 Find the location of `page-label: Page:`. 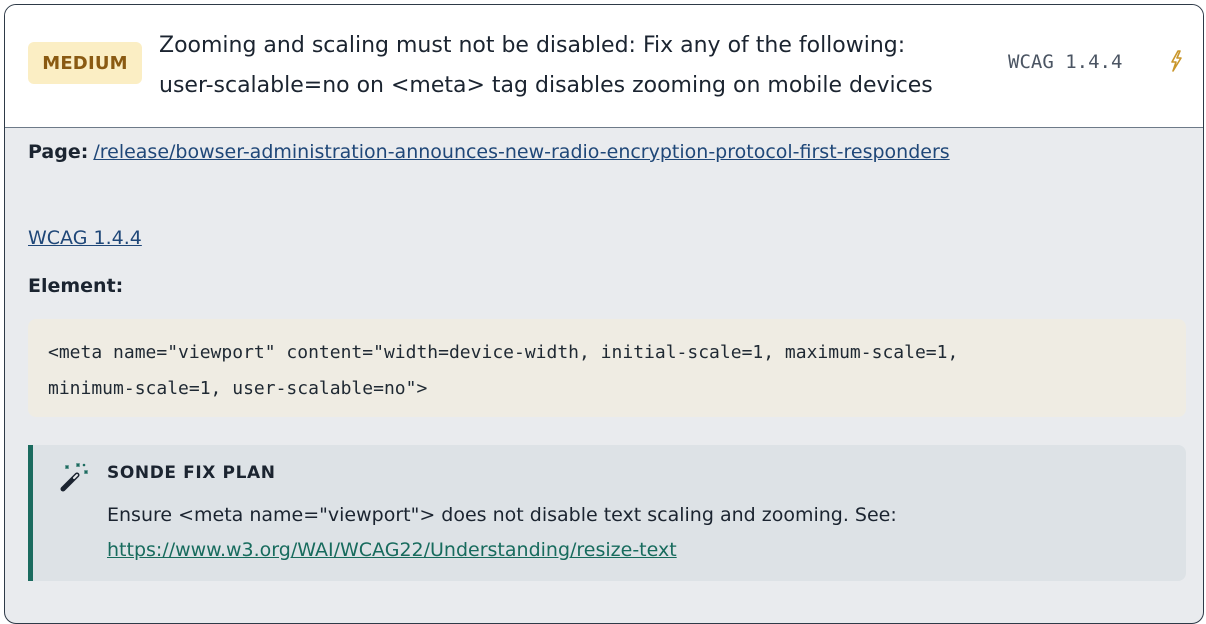

page-label: Page: is located at coordinates (58, 152).